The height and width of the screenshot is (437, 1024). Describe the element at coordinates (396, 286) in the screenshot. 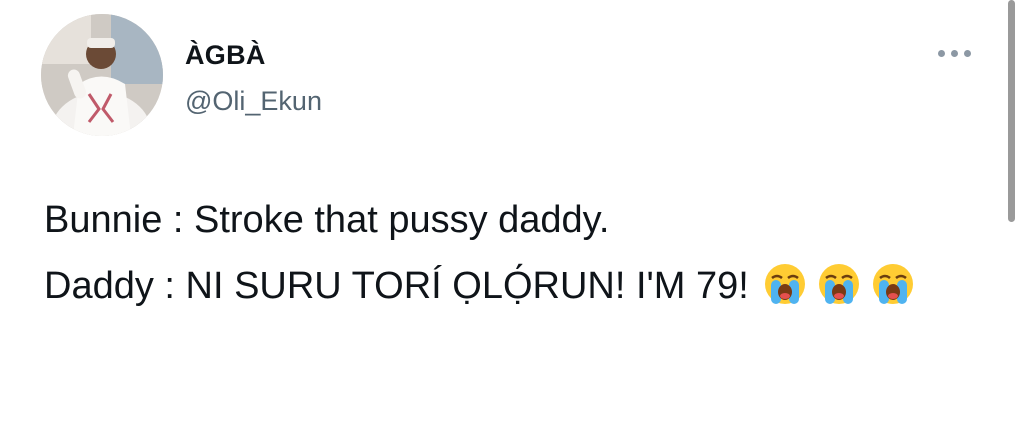

I see `tweet-line-2-text: Daddy : NI SURU TORÍ ỌLỌ́RUN! I'M 79!` at that location.